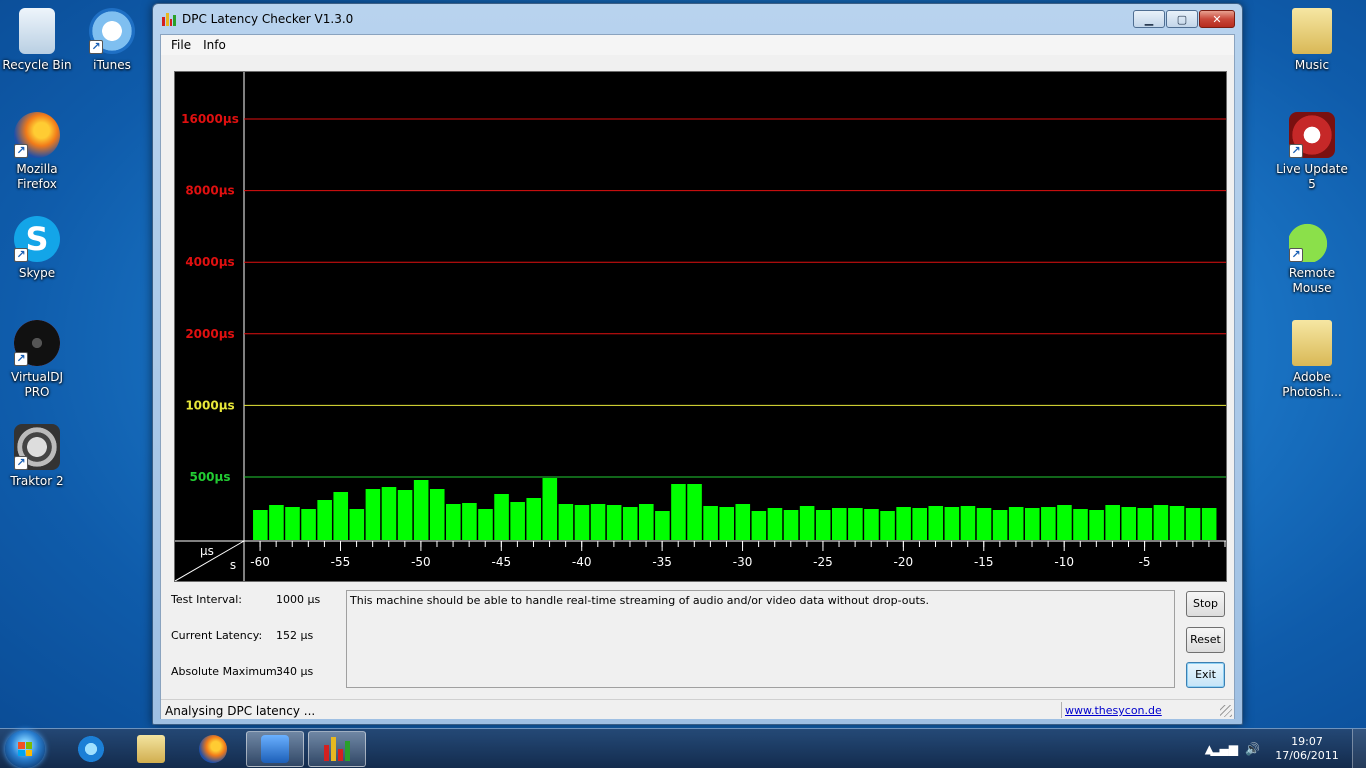 This screenshot has width=1366, height=768. What do you see at coordinates (38, 360) in the screenshot?
I see `desktop-icon-virtualdj: ↗ VirtualDJ PRO` at bounding box center [38, 360].